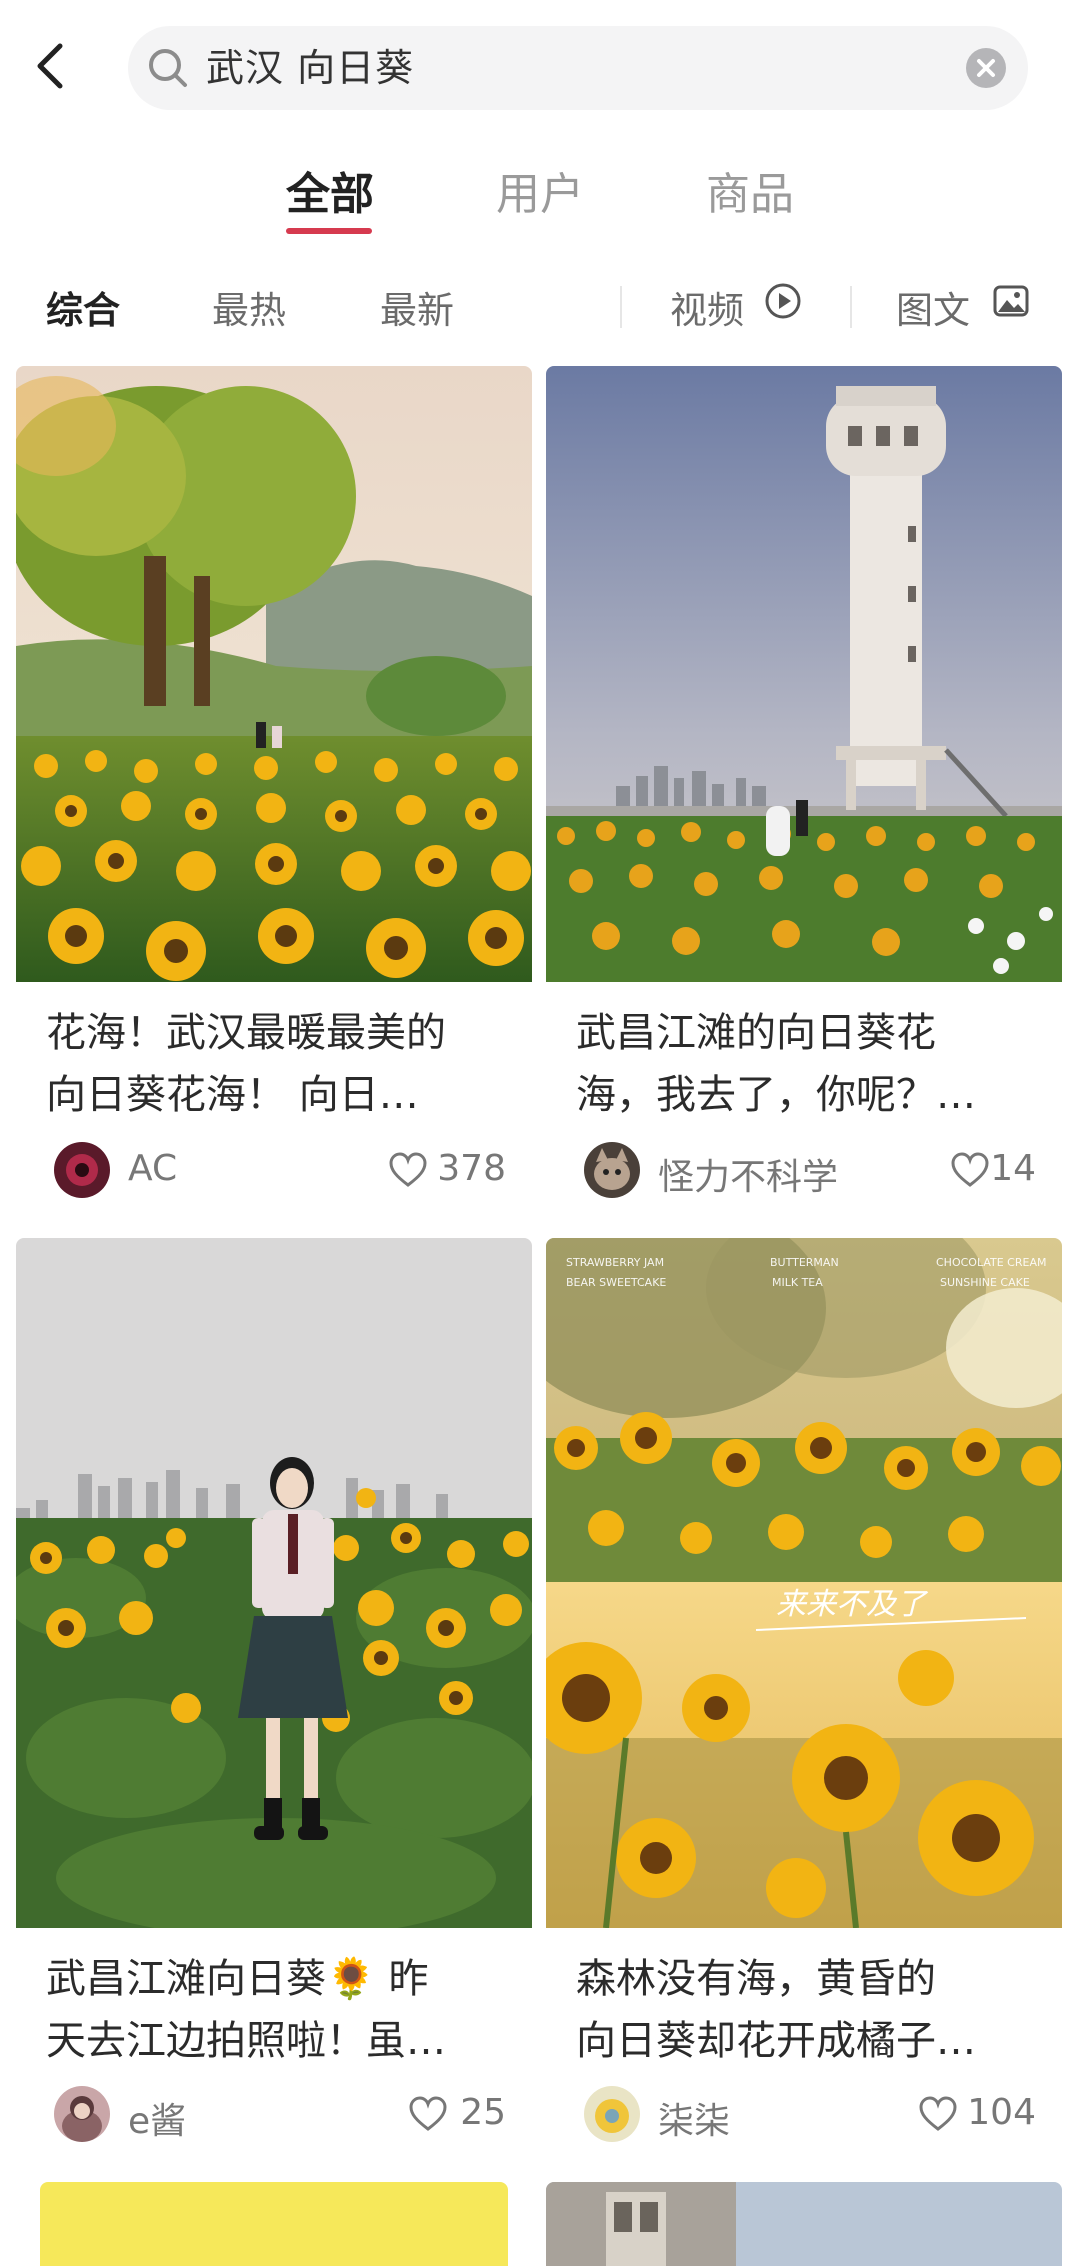 The width and height of the screenshot is (1080, 2266). I want to click on active-tab-indicator, so click(329, 231).